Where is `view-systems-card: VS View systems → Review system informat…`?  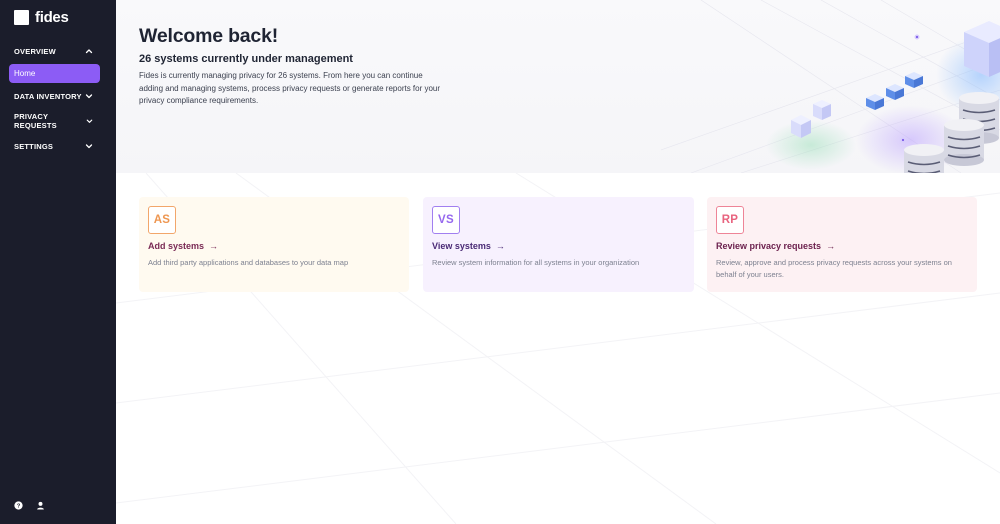
view-systems-card: VS View systems → Review system informat… is located at coordinates (558, 244).